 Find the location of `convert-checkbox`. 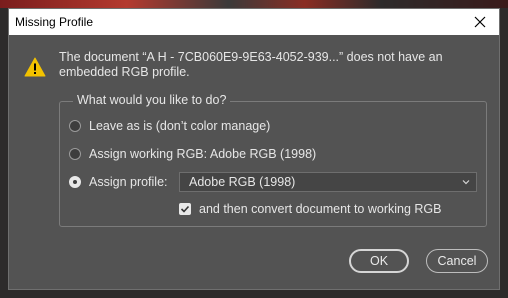

convert-checkbox is located at coordinates (185, 209).